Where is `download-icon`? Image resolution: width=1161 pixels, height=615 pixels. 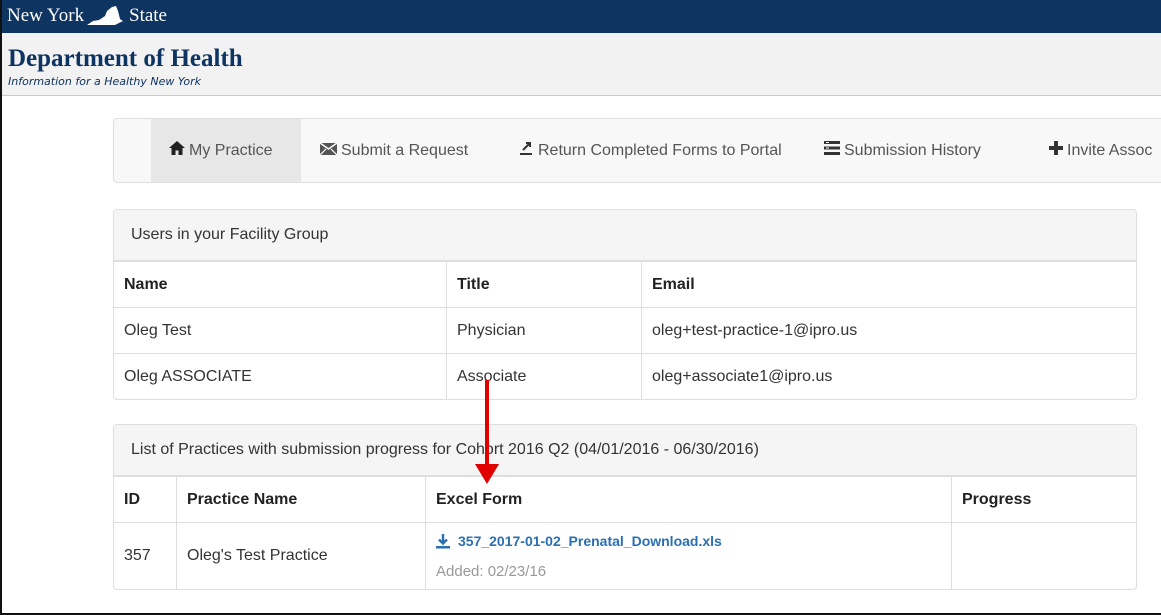
download-icon is located at coordinates (443, 543).